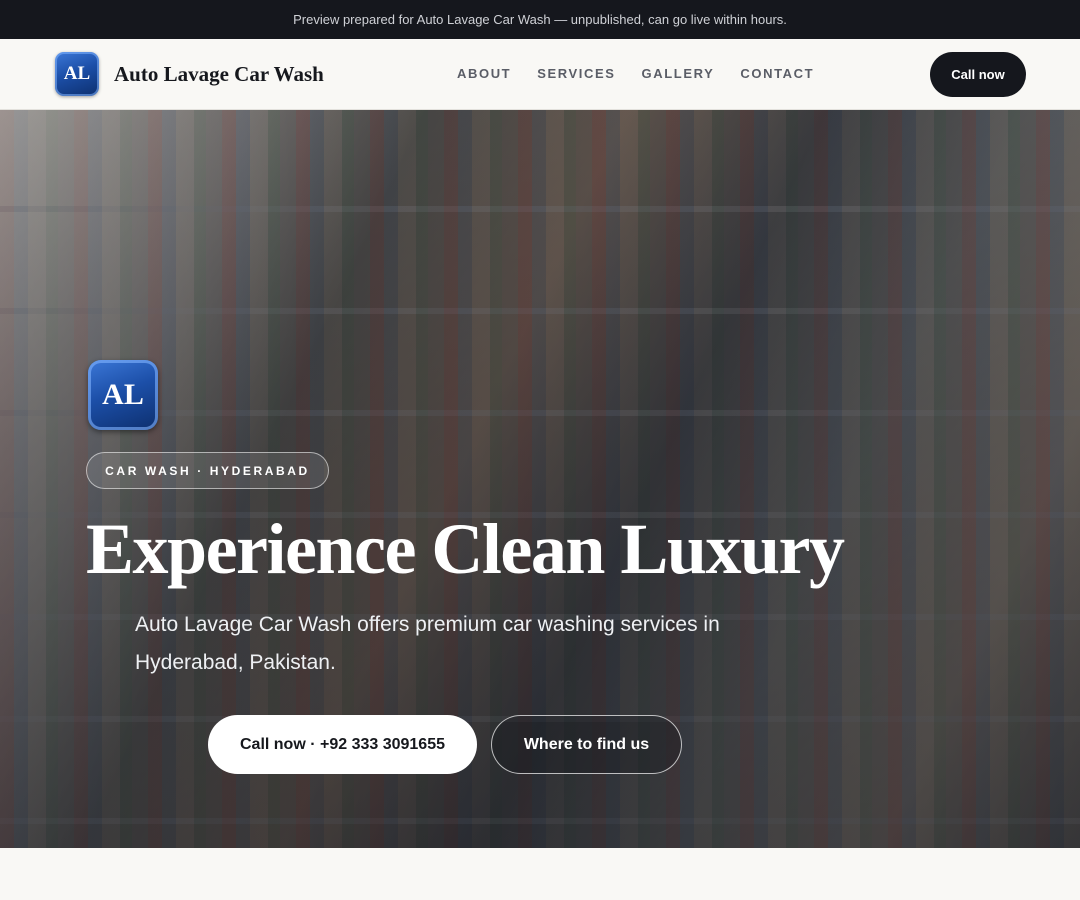  I want to click on hero-find-us-button: Where to find us, so click(586, 744).